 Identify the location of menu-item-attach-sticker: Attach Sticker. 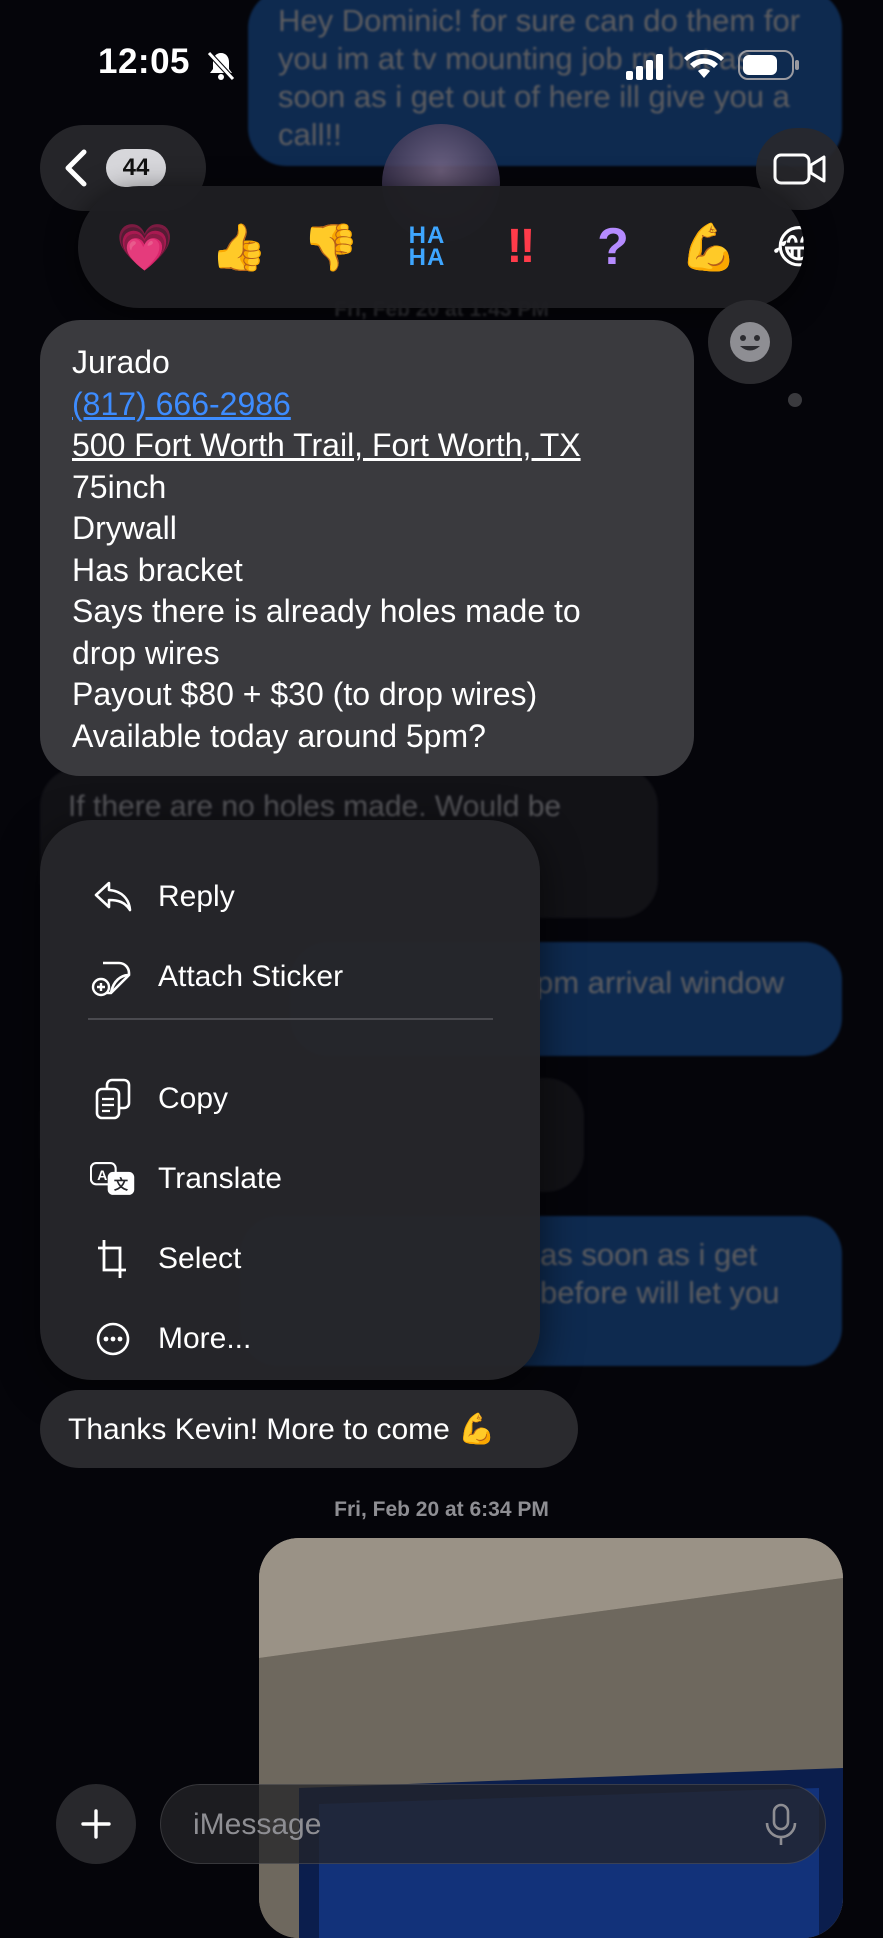
(290, 977).